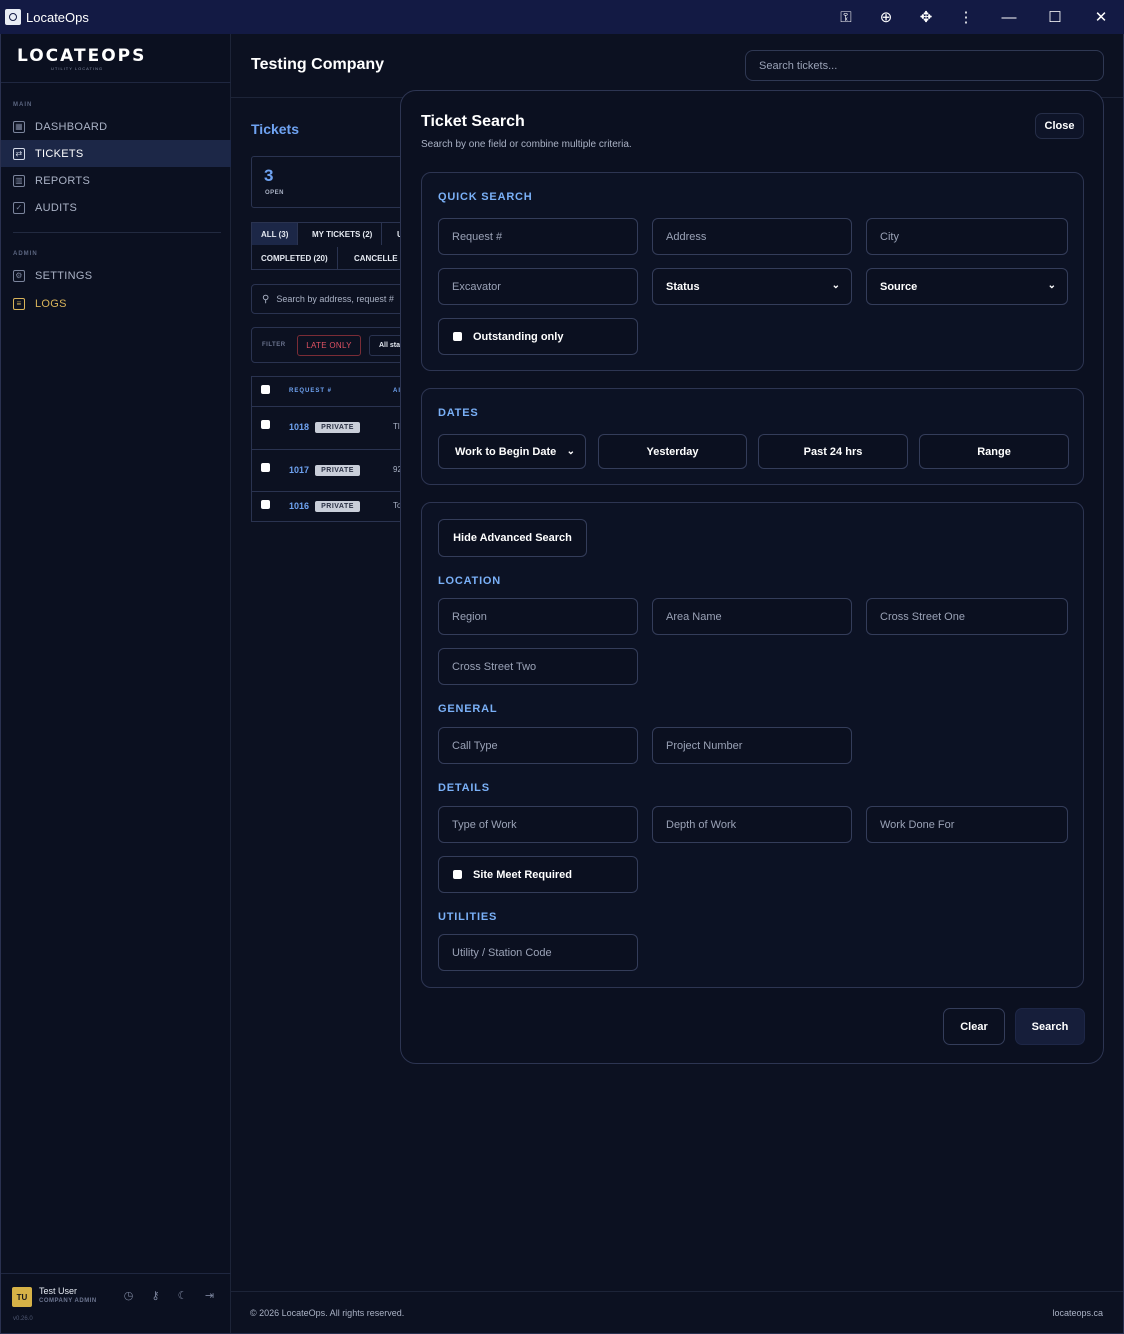 The width and height of the screenshot is (1124, 1334). I want to click on project-number-field, so click(752, 745).